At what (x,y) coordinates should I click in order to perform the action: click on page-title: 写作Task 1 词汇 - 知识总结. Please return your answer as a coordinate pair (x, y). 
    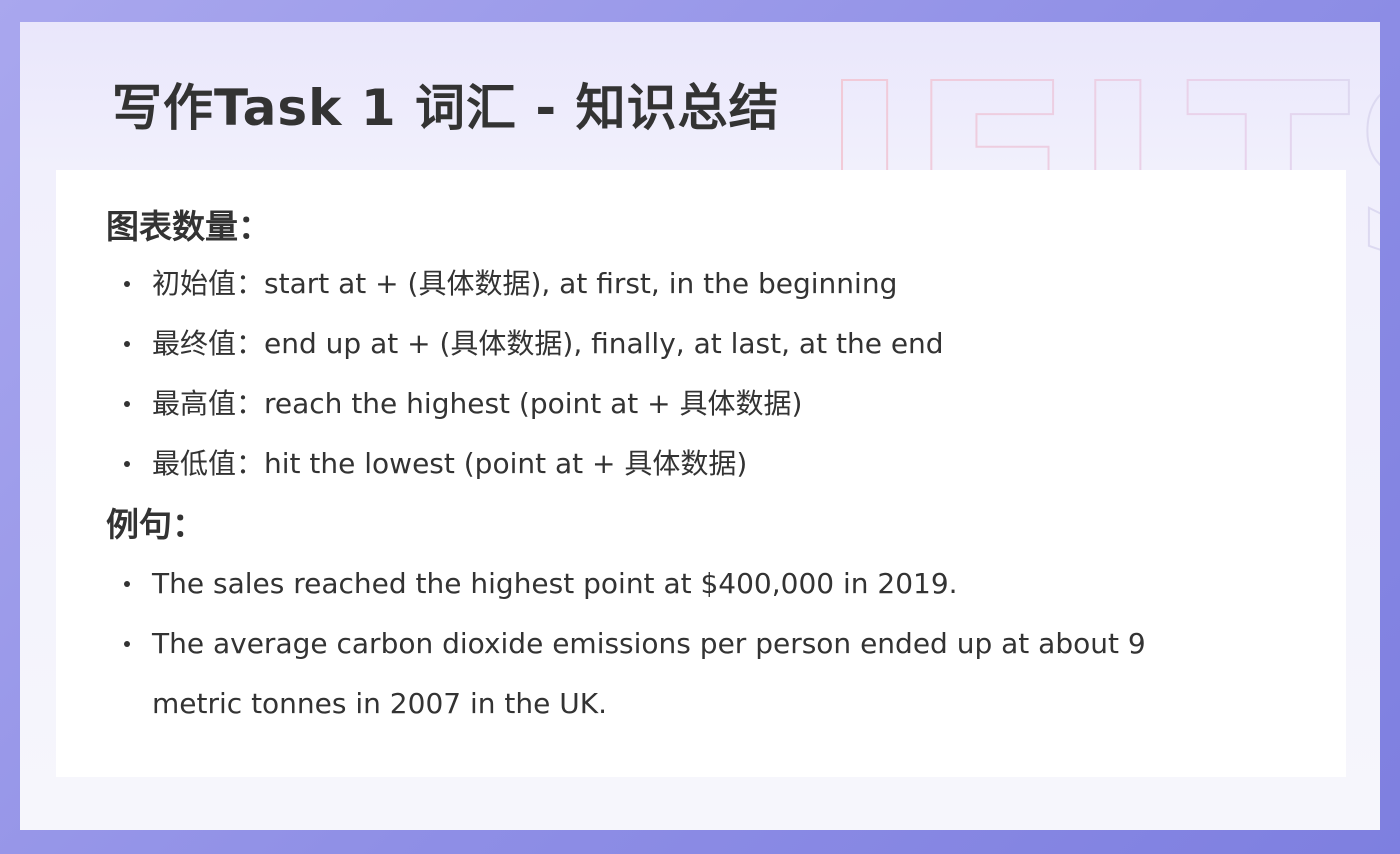
    Looking at the image, I should click on (446, 108).